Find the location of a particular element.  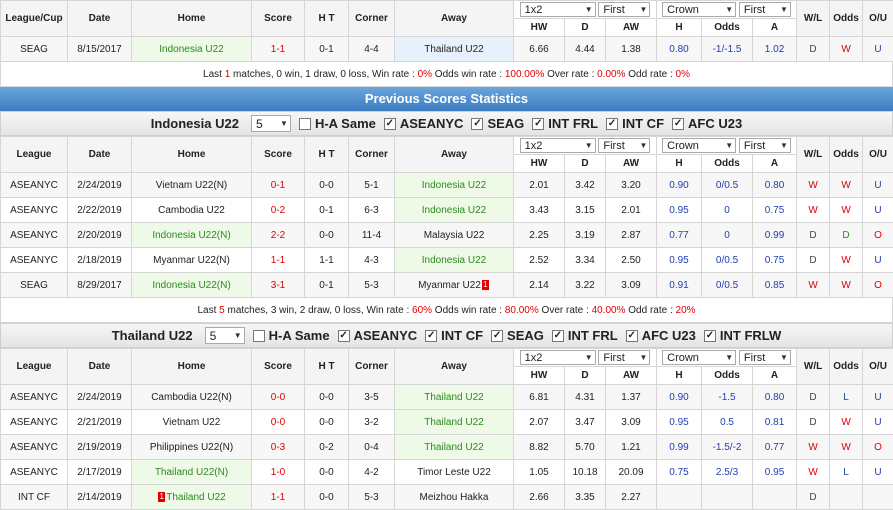

score-link: 3-1 is located at coordinates (278, 285).